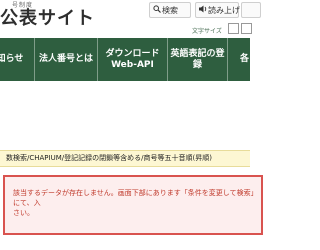 The height and width of the screenshot is (250, 320). Describe the element at coordinates (251, 10) in the screenshot. I see `extra-header-button` at that location.